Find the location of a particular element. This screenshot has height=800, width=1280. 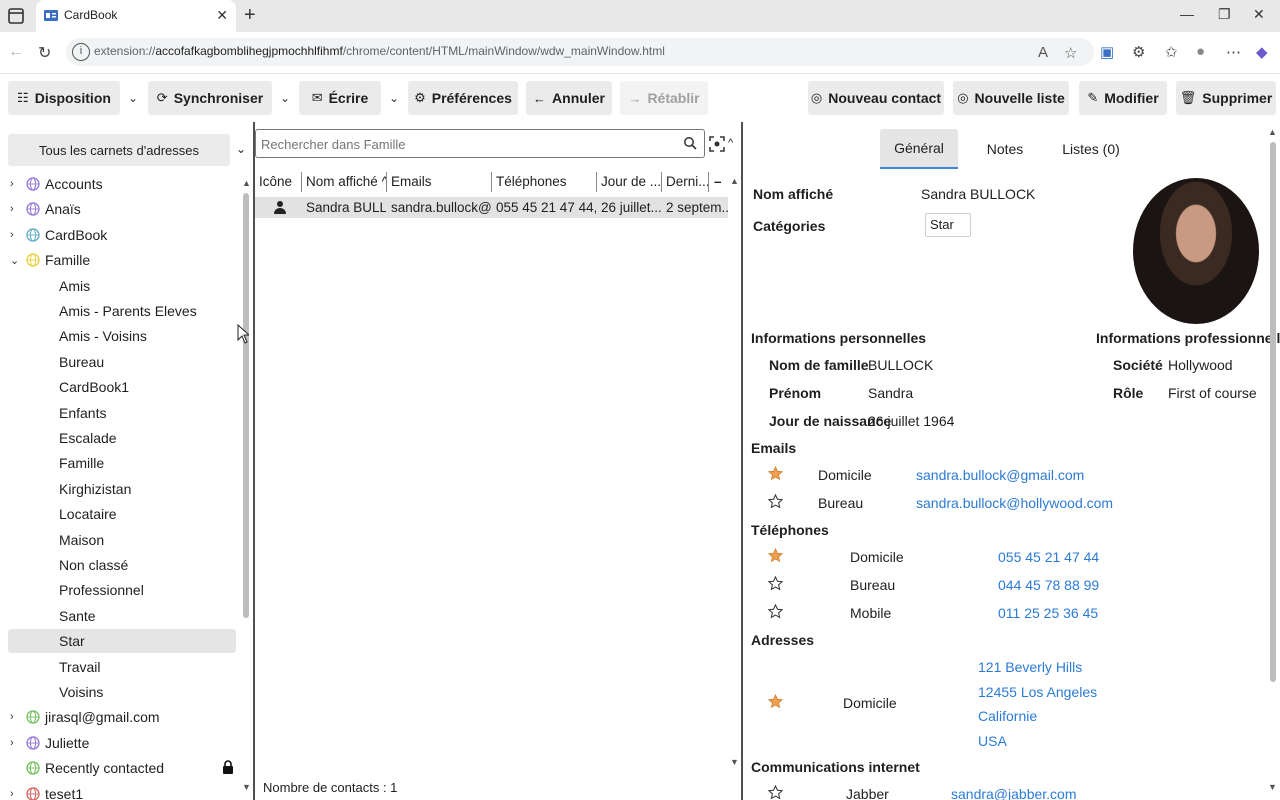

ecrire-button: ✉ Écrire is located at coordinates (340, 98).